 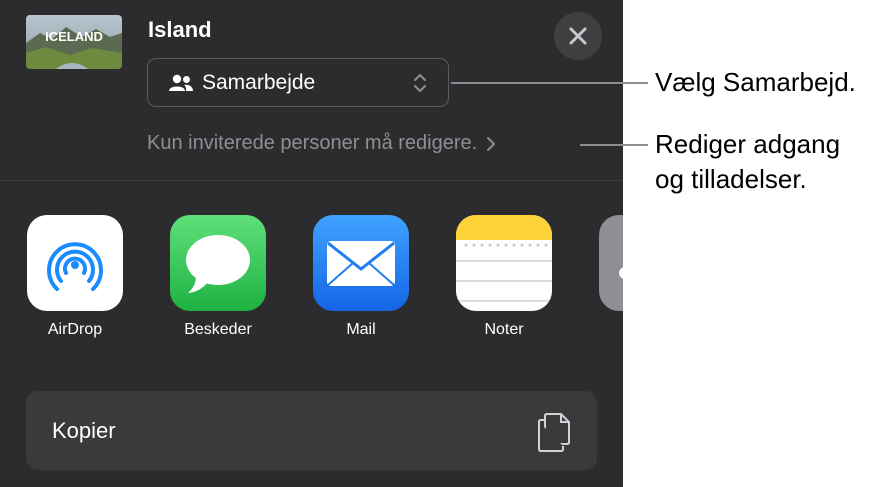 I want to click on app-more-partial, so click(x=611, y=263).